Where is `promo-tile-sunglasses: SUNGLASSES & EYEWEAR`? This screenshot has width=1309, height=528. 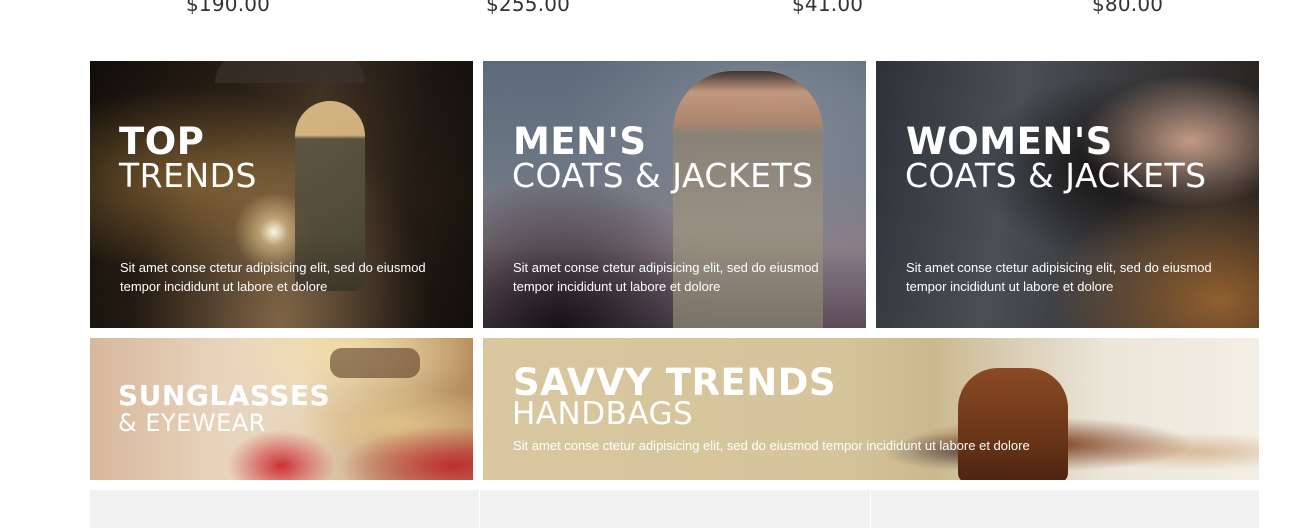
promo-tile-sunglasses: SUNGLASSES & EYEWEAR is located at coordinates (281, 409).